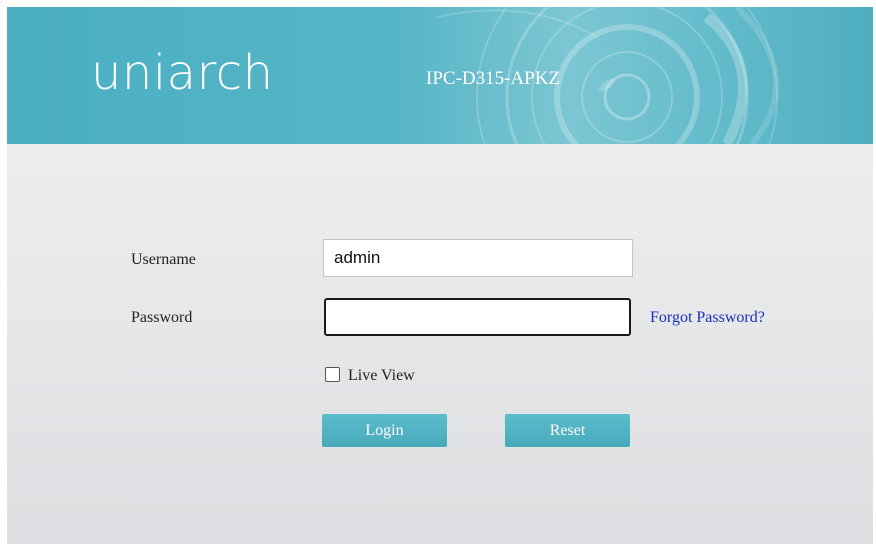  I want to click on live-view-label: Live View, so click(381, 376).